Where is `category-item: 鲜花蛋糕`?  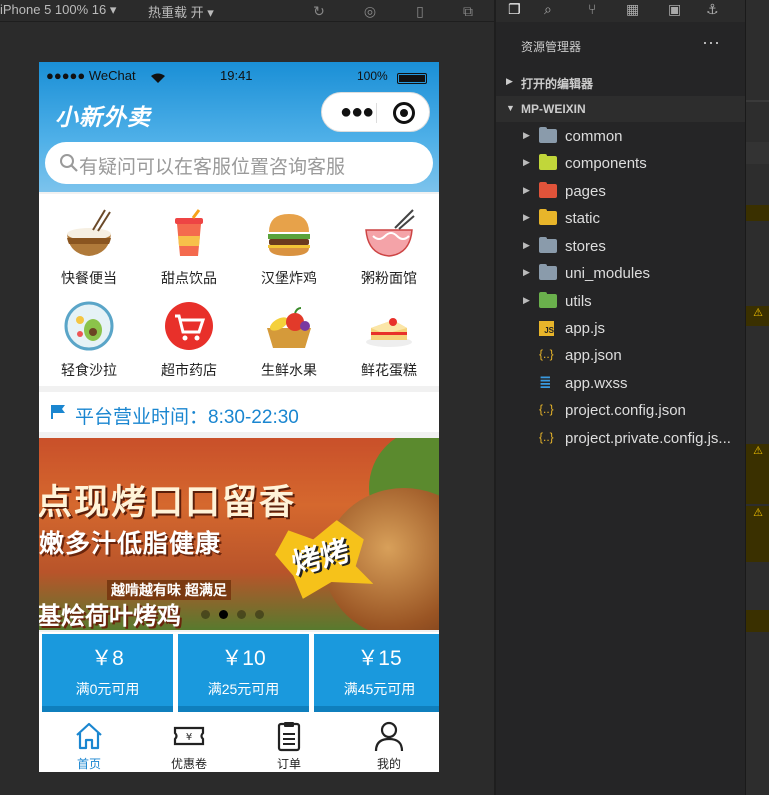 category-item: 鲜花蛋糕 is located at coordinates (389, 336).